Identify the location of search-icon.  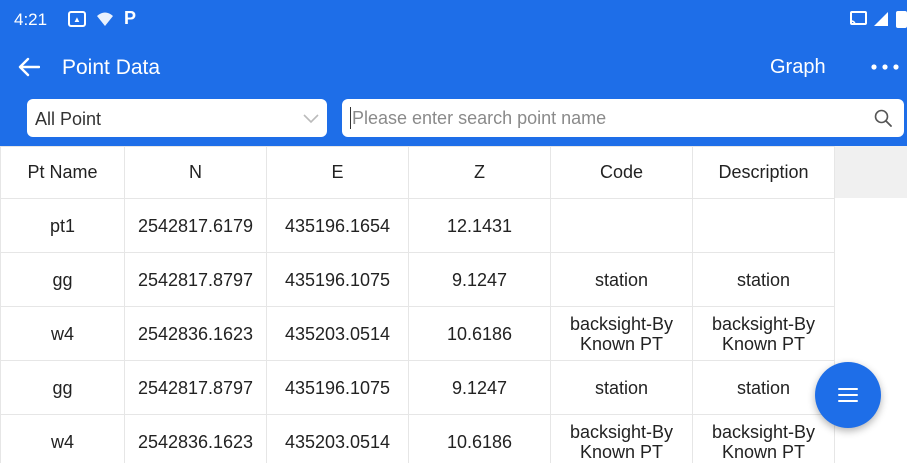
(883, 118).